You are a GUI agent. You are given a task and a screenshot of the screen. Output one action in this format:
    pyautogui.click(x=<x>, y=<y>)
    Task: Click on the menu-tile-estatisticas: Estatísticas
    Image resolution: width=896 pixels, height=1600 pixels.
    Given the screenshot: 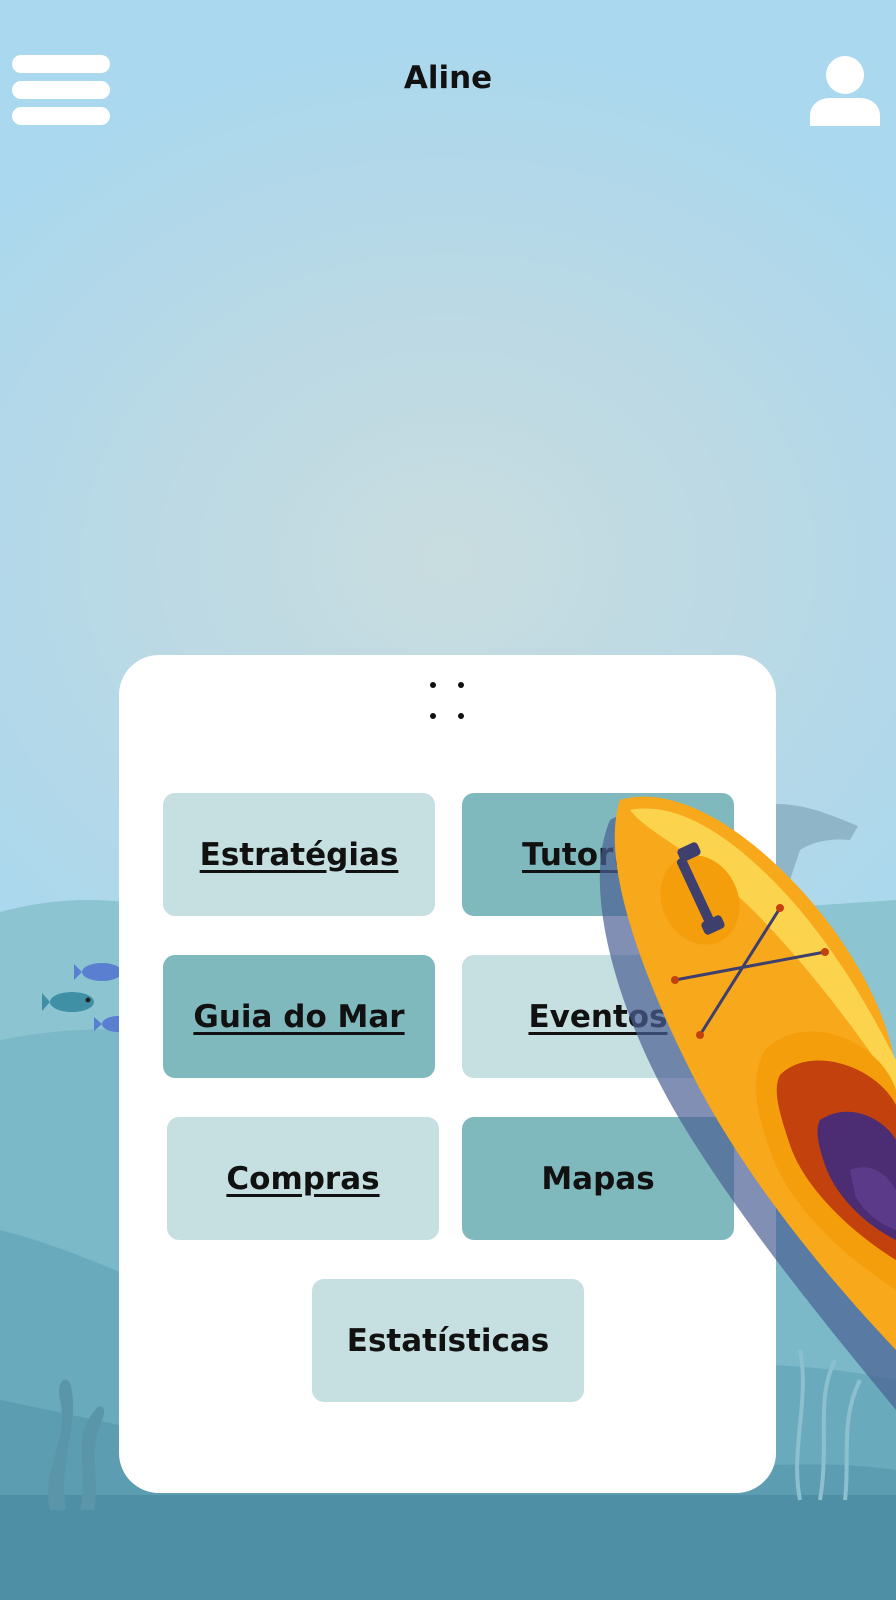 What is the action you would take?
    pyautogui.click(x=448, y=1340)
    